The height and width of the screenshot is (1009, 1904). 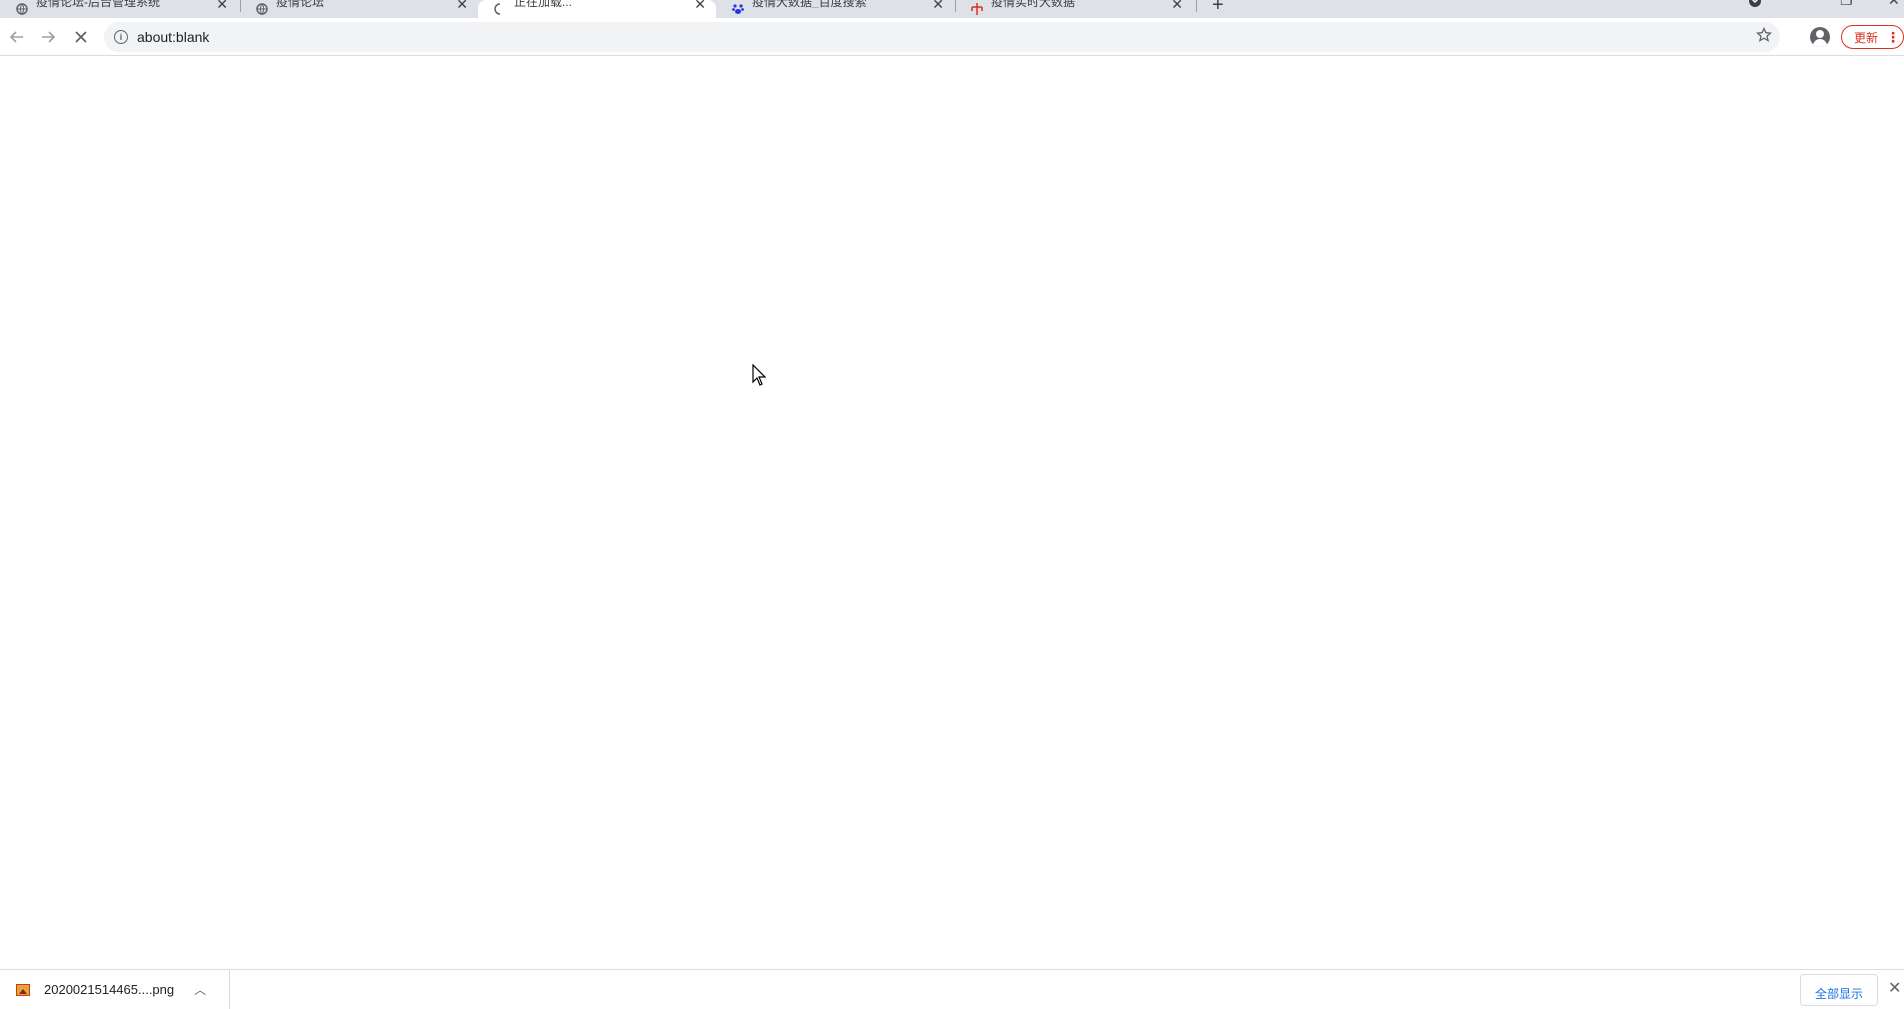 I want to click on tab-title: 疫情论坛-后台管理系统, so click(x=98, y=4).